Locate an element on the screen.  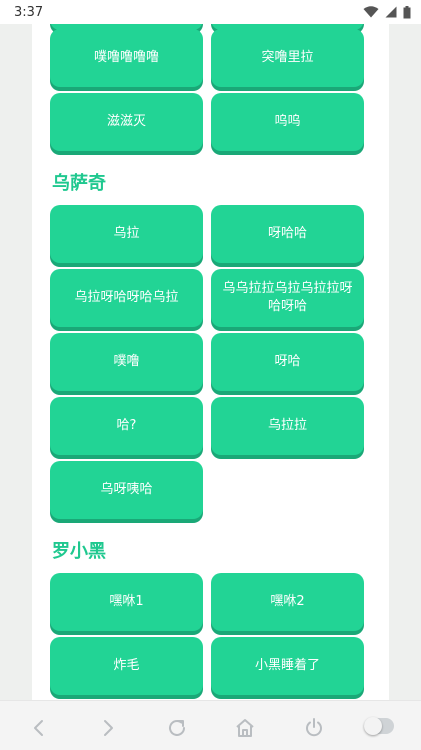
sound-button: 乌呀咦哈 is located at coordinates (126, 490).